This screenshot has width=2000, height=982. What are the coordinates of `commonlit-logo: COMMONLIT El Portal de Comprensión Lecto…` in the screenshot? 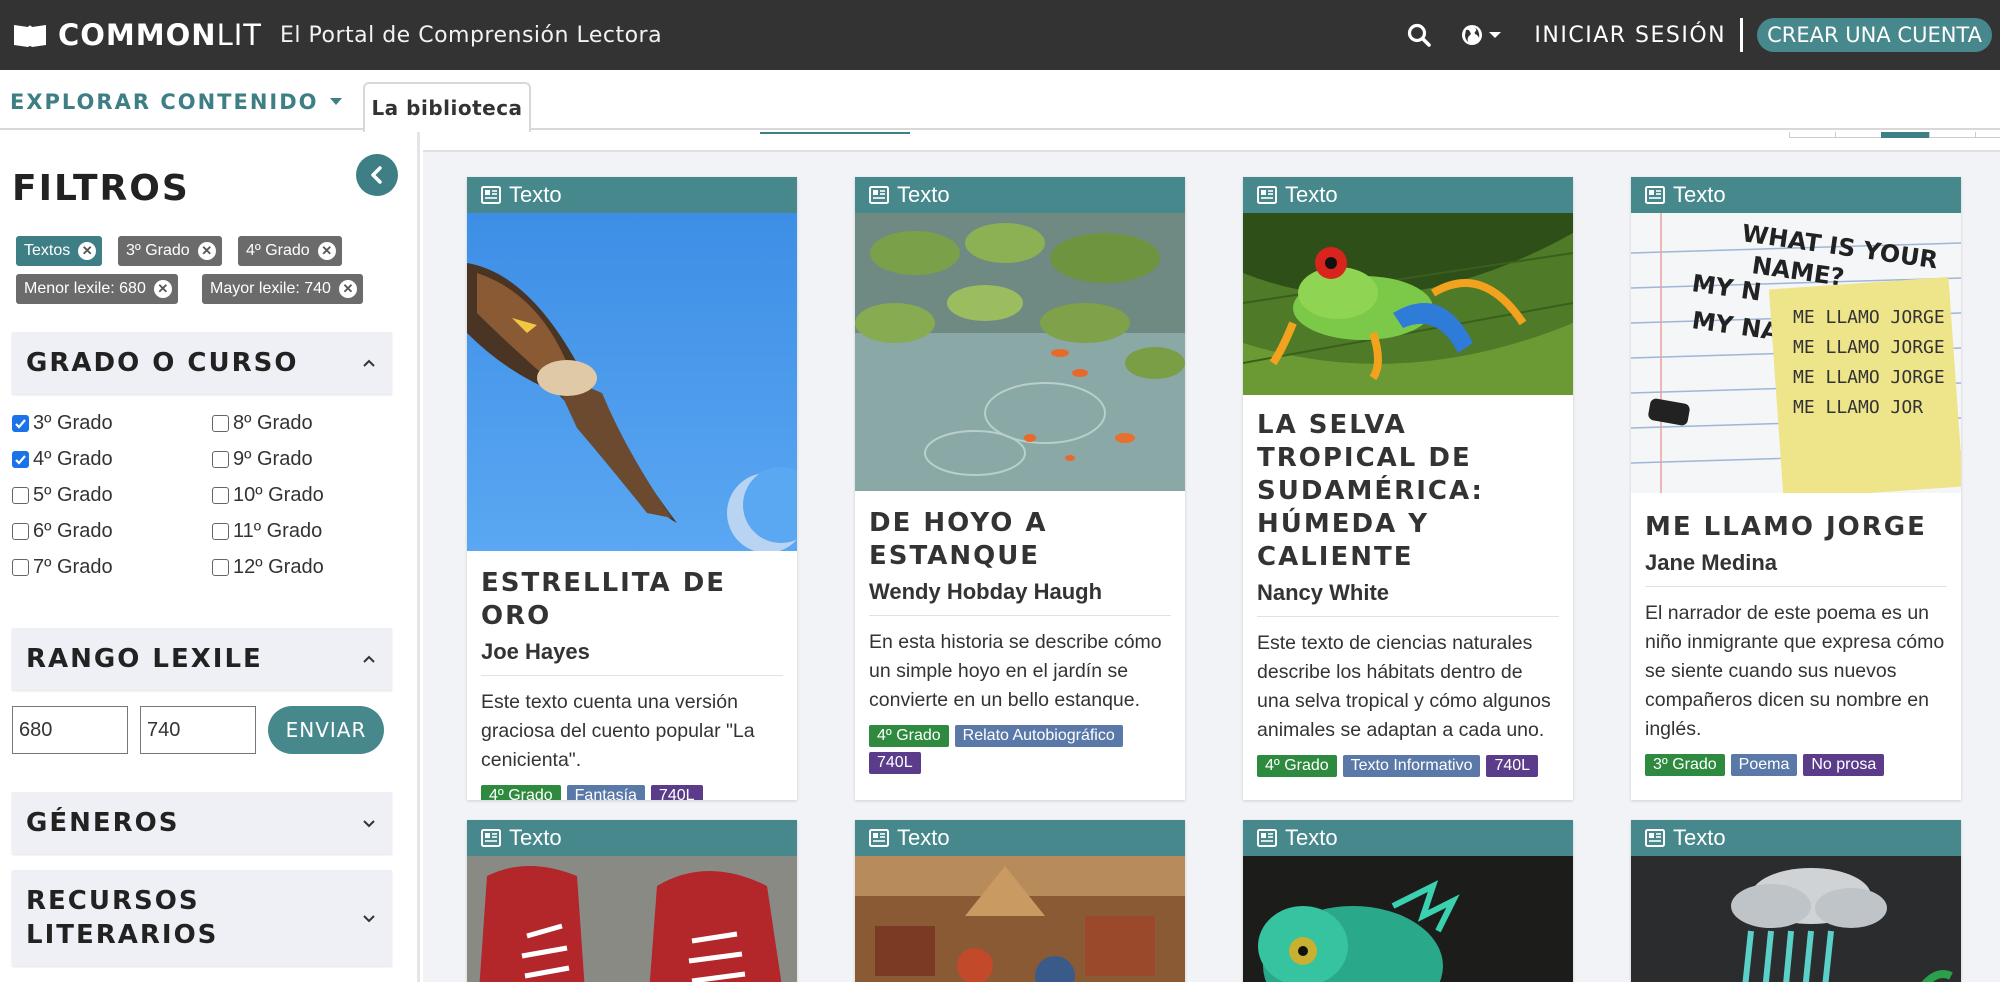 It's located at (337, 35).